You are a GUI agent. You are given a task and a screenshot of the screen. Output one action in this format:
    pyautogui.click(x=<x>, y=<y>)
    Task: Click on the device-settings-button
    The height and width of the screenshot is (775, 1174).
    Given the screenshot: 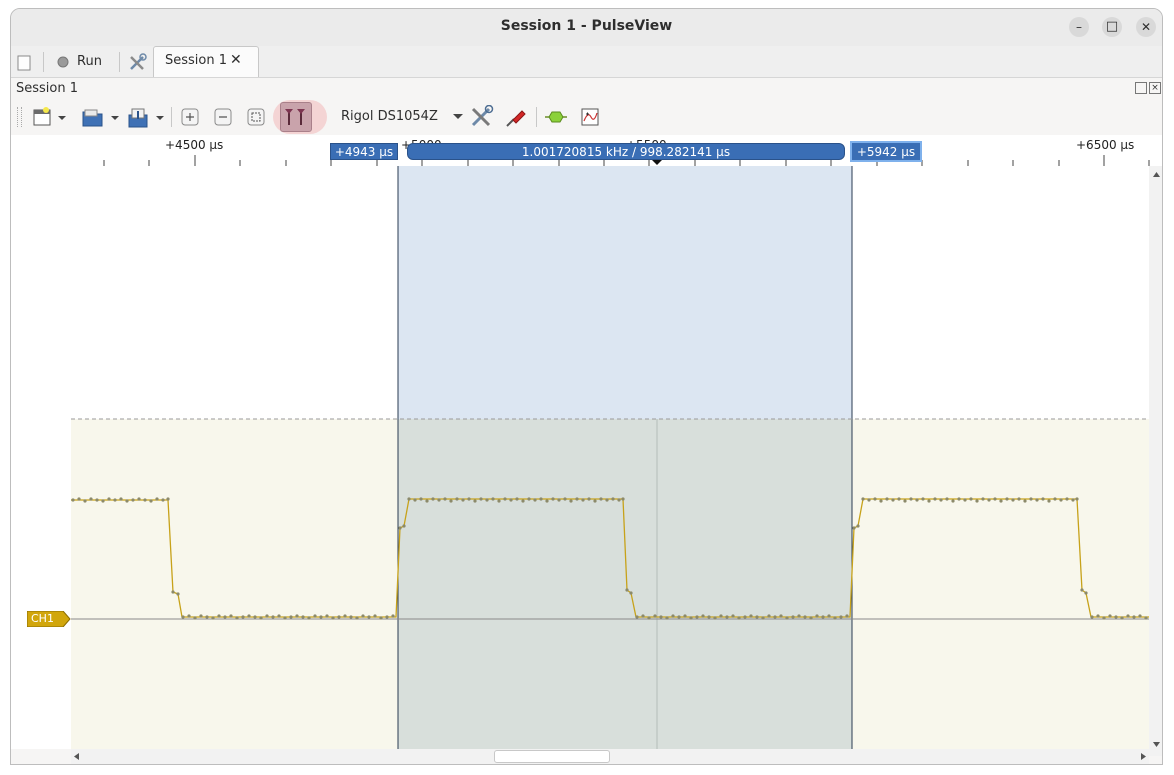 What is the action you would take?
    pyautogui.click(x=482, y=116)
    